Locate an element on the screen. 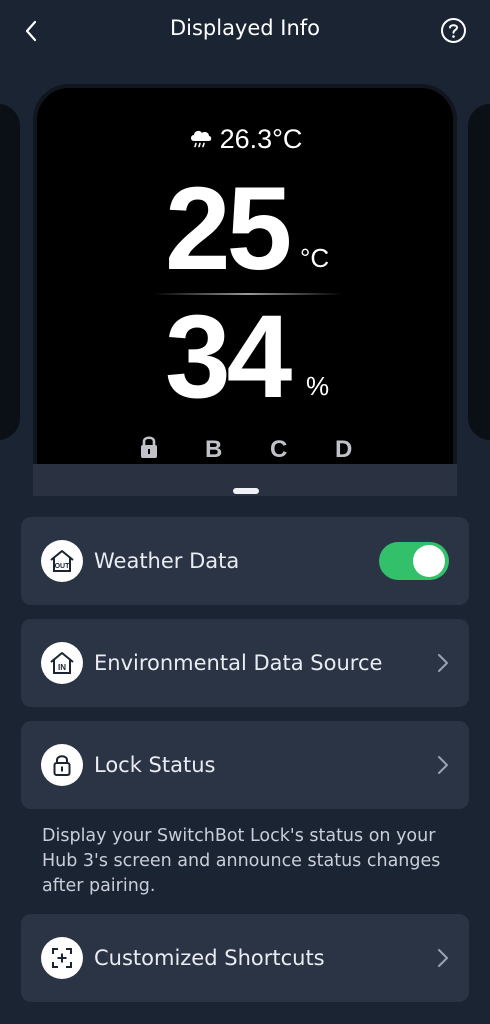 The image size is (490, 1024). home-out-icon: OUT is located at coordinates (62, 561).